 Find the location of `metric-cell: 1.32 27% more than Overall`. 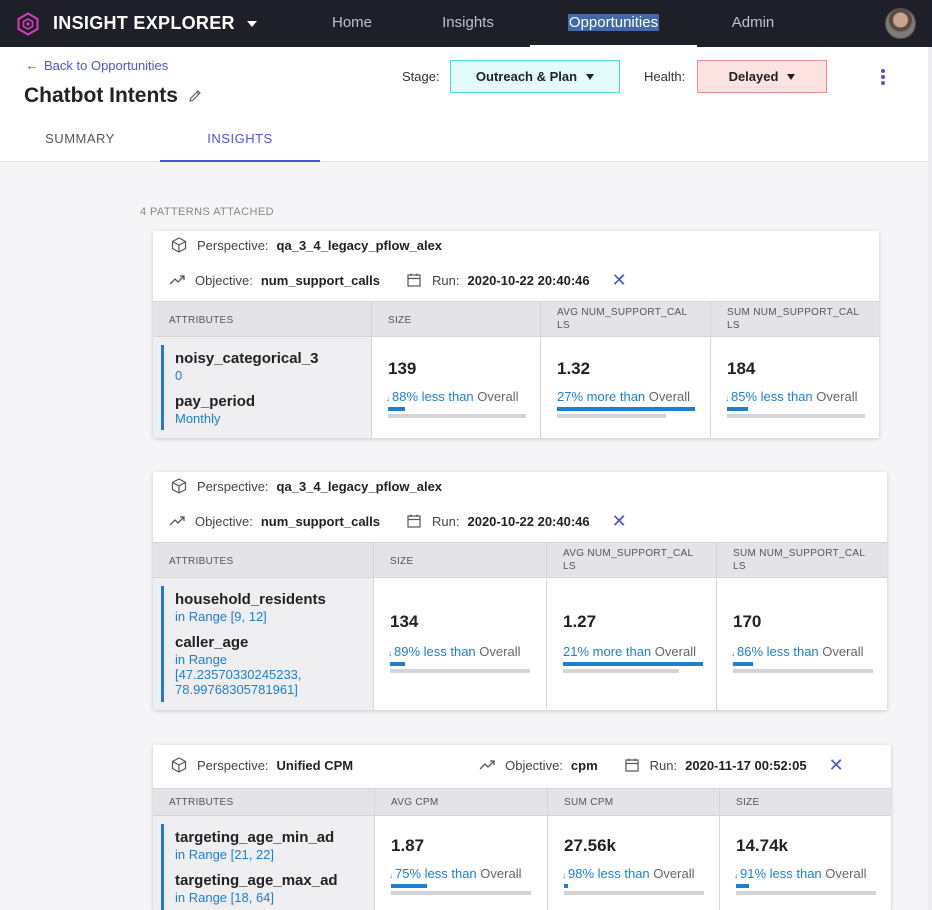

metric-cell: 1.32 27% more than Overall is located at coordinates (626, 387).